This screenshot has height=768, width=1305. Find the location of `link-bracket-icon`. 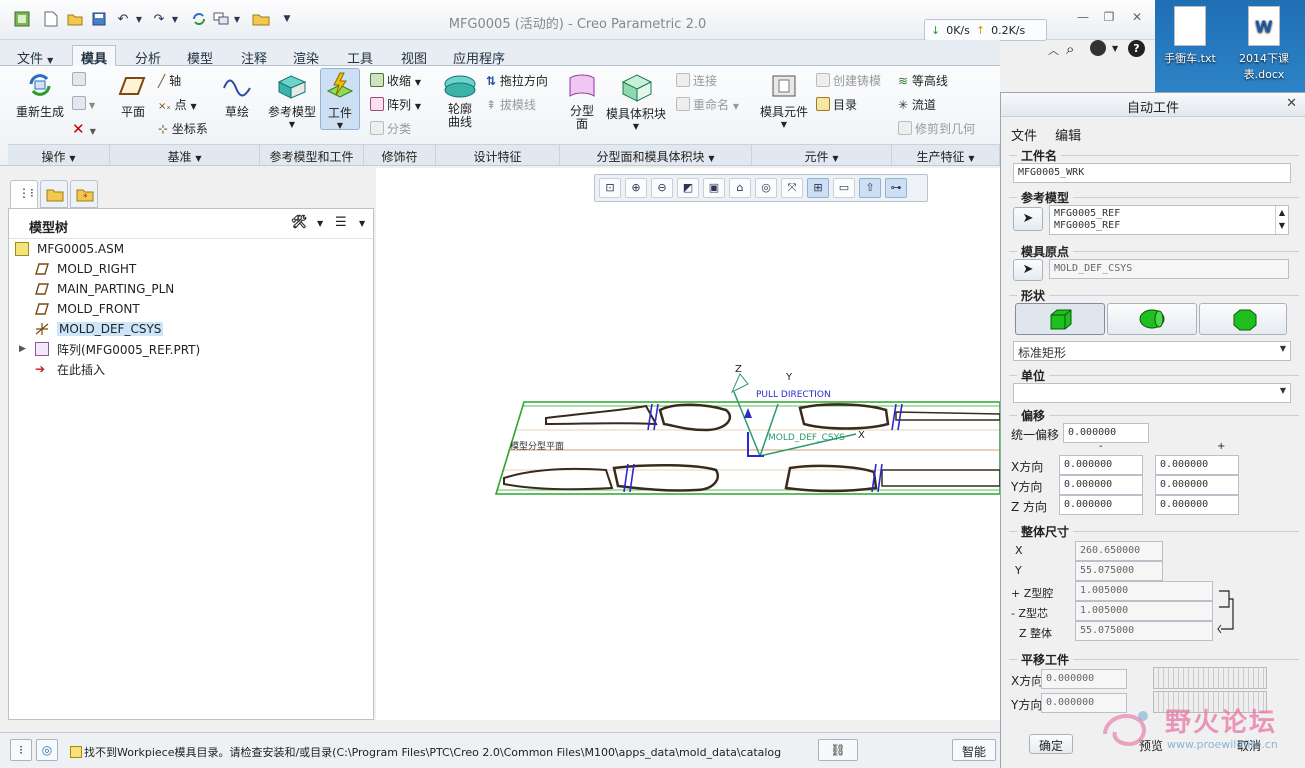

link-bracket-icon is located at coordinates (1228, 610).